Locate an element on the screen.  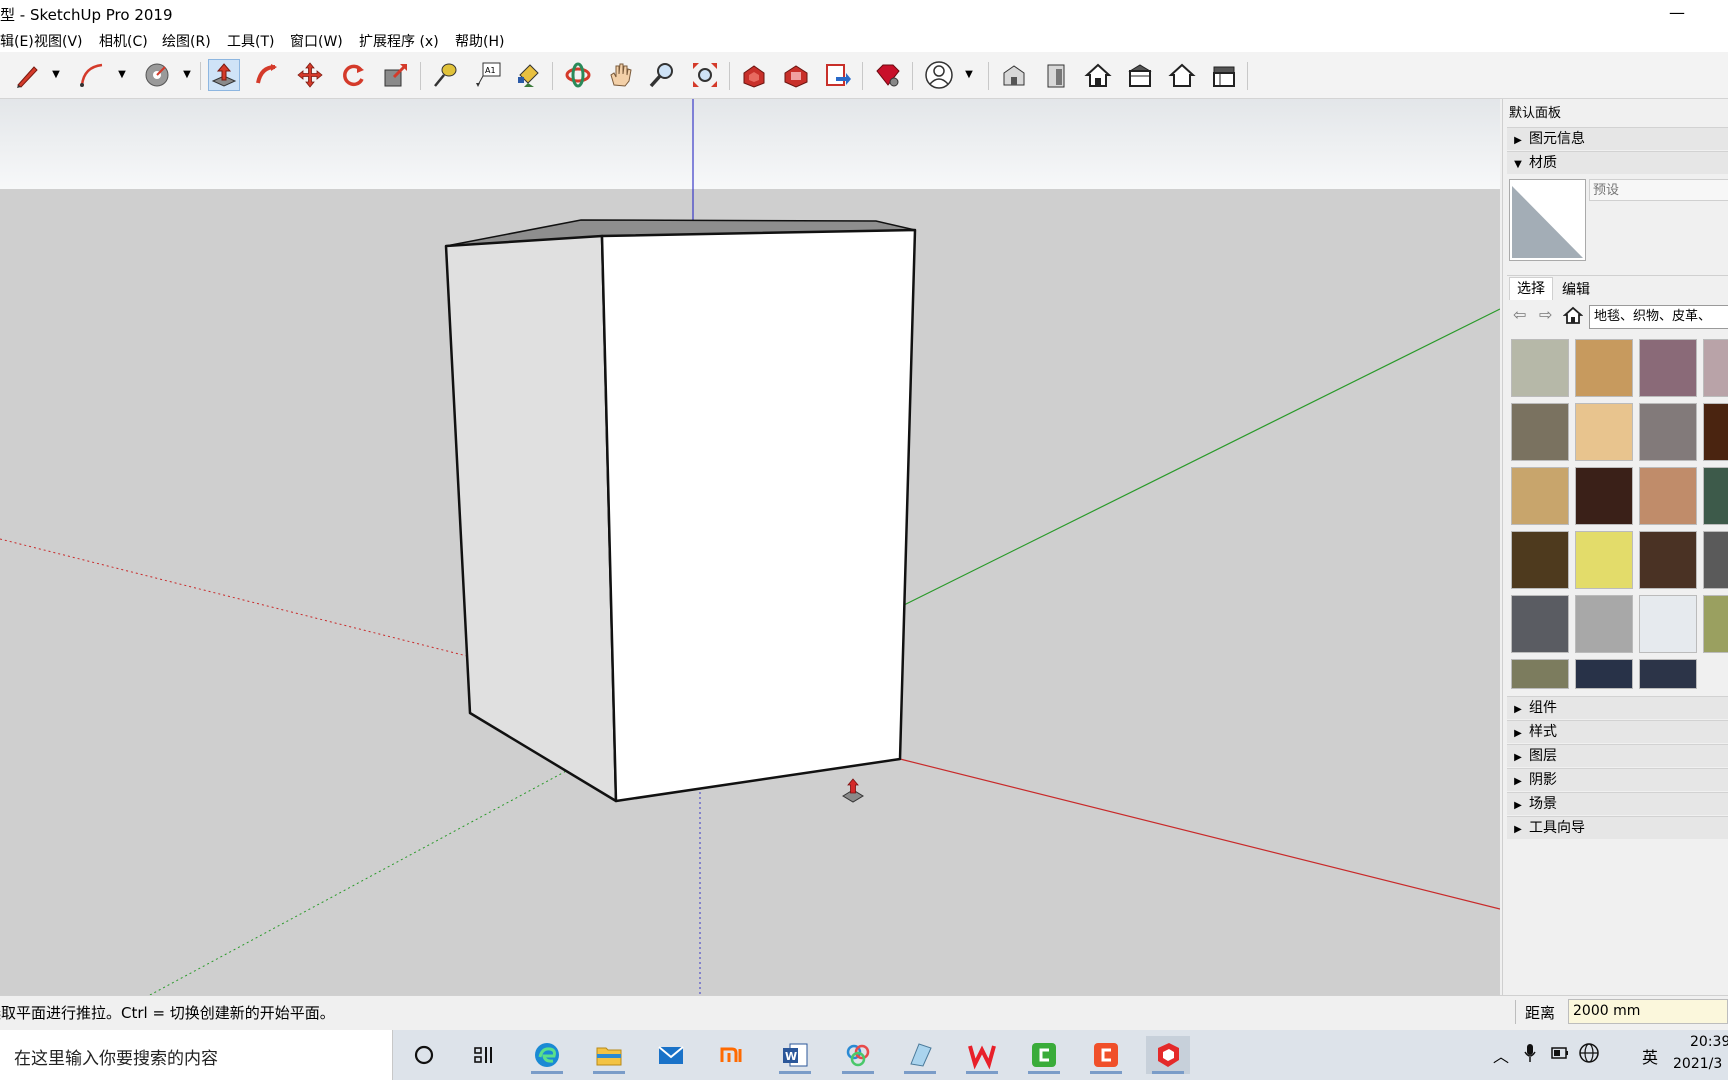
push-pull-icon is located at coordinates (224, 75).